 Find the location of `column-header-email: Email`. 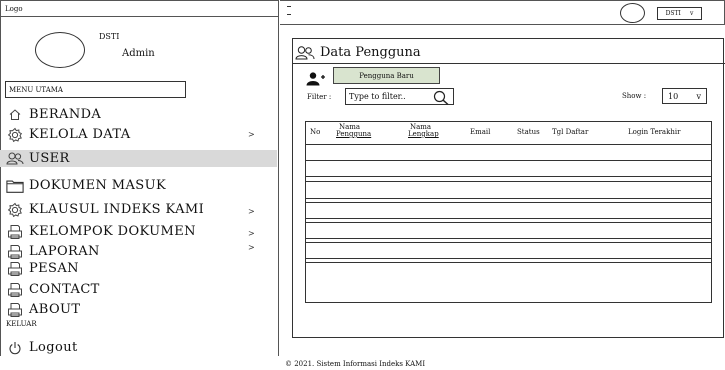

column-header-email: Email is located at coordinates (480, 132).